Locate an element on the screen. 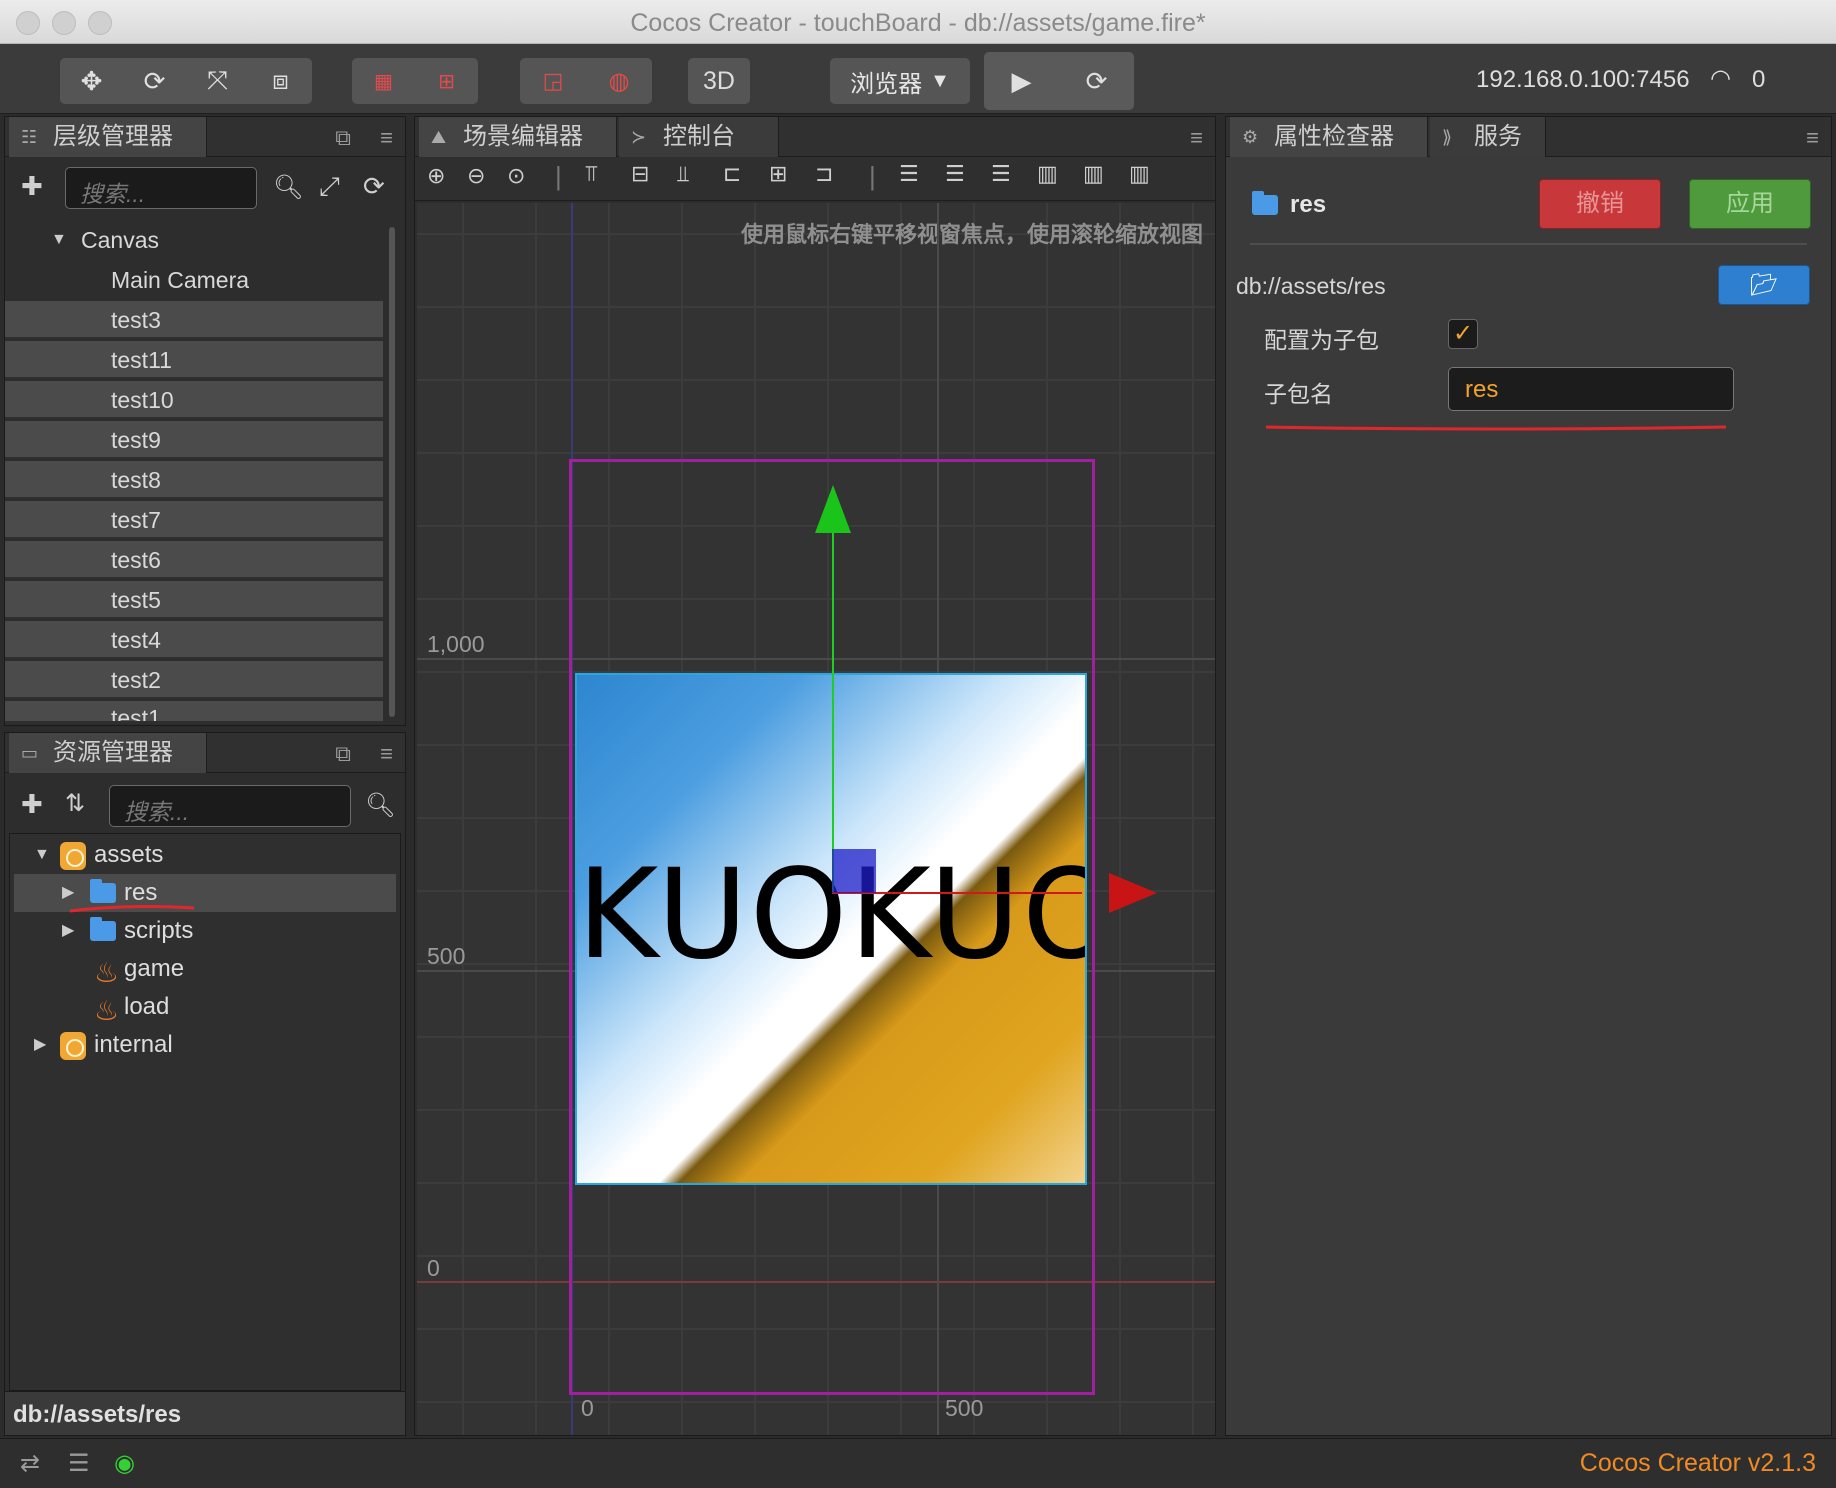 This screenshot has height=1488, width=1836. pivot-icon: ▦ is located at coordinates (384, 81).